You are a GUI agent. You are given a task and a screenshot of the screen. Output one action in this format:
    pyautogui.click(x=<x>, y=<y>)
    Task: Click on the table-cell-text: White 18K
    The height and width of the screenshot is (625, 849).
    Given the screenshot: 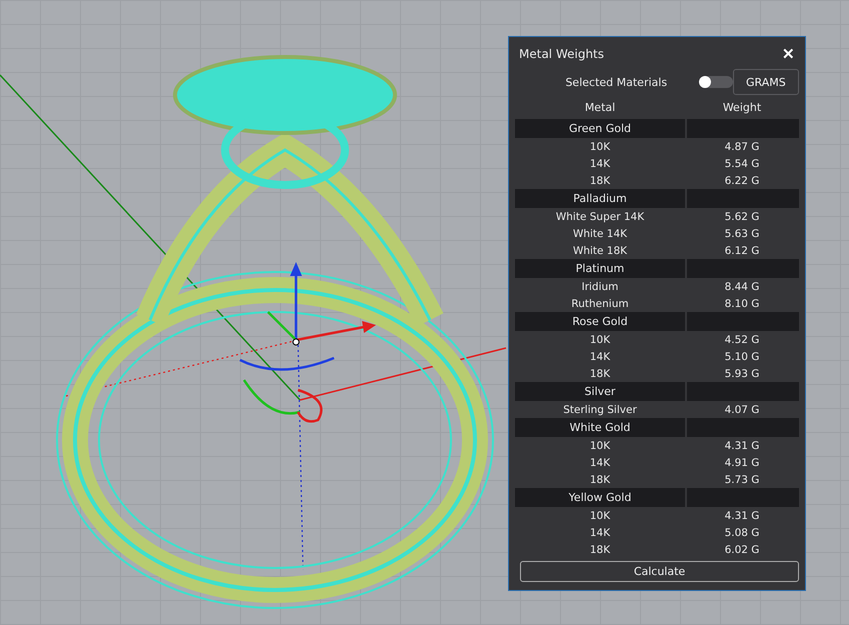 What is the action you would take?
    pyautogui.click(x=600, y=250)
    